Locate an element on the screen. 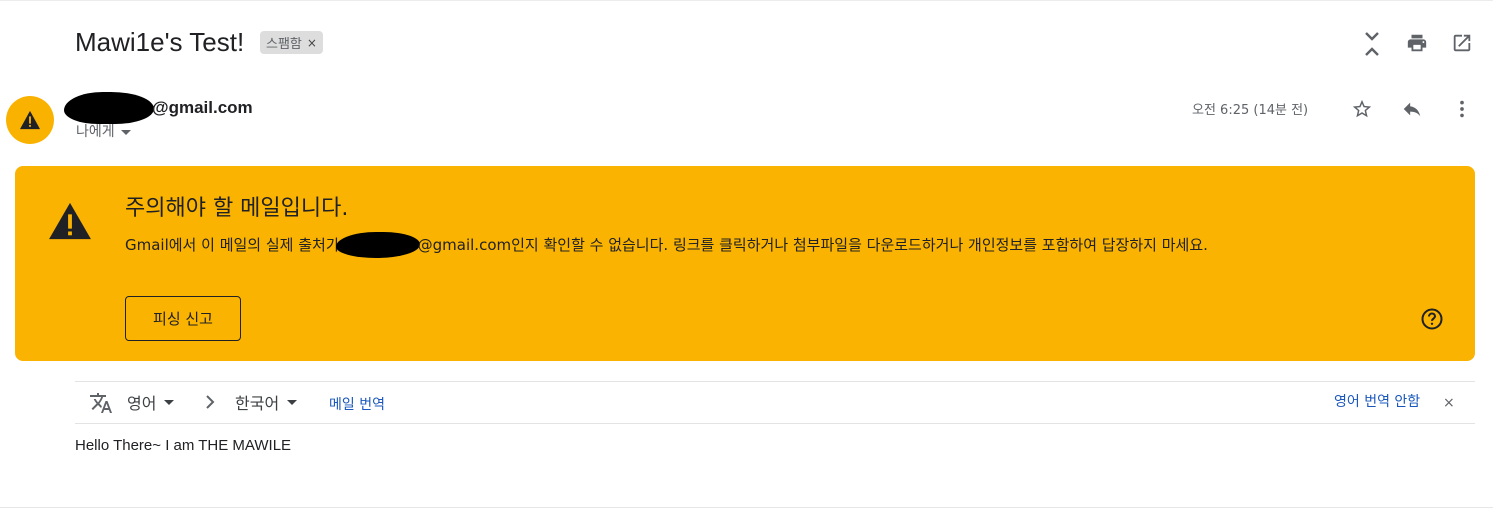 The image size is (1493, 510). reply-icon is located at coordinates (1412, 109).